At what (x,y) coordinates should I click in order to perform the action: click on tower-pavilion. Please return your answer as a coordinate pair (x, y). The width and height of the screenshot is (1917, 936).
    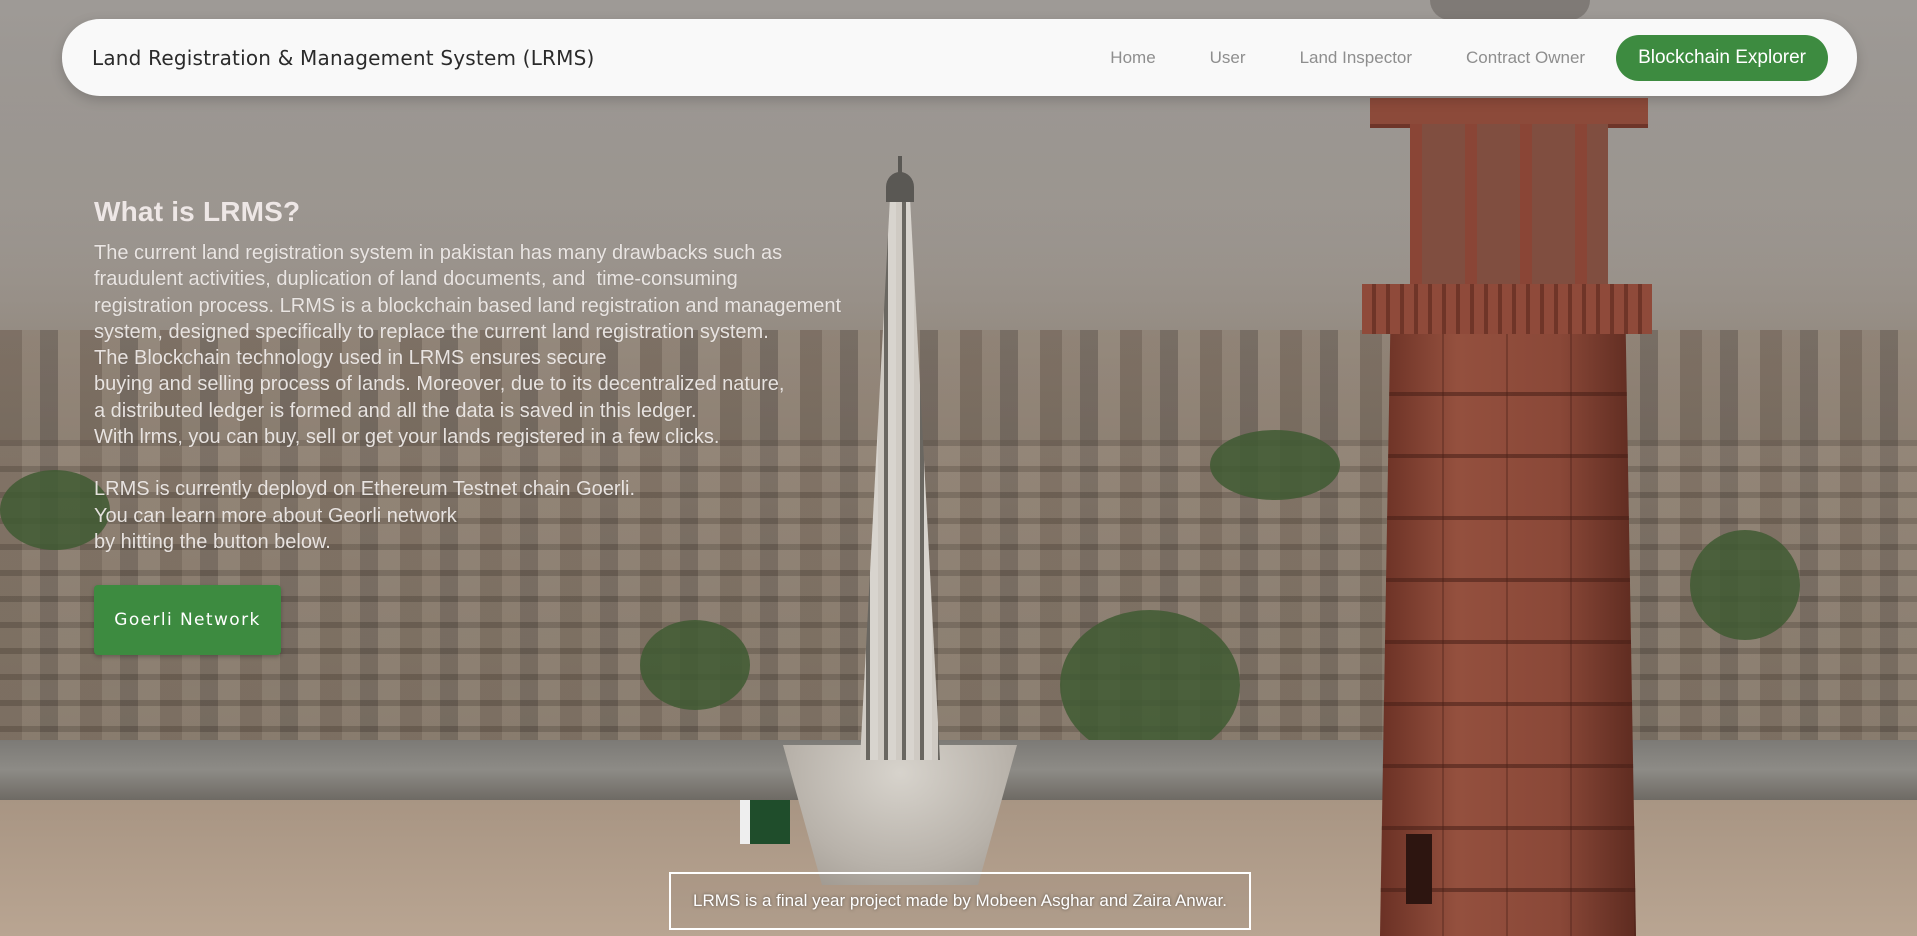
    Looking at the image, I should click on (1509, 204).